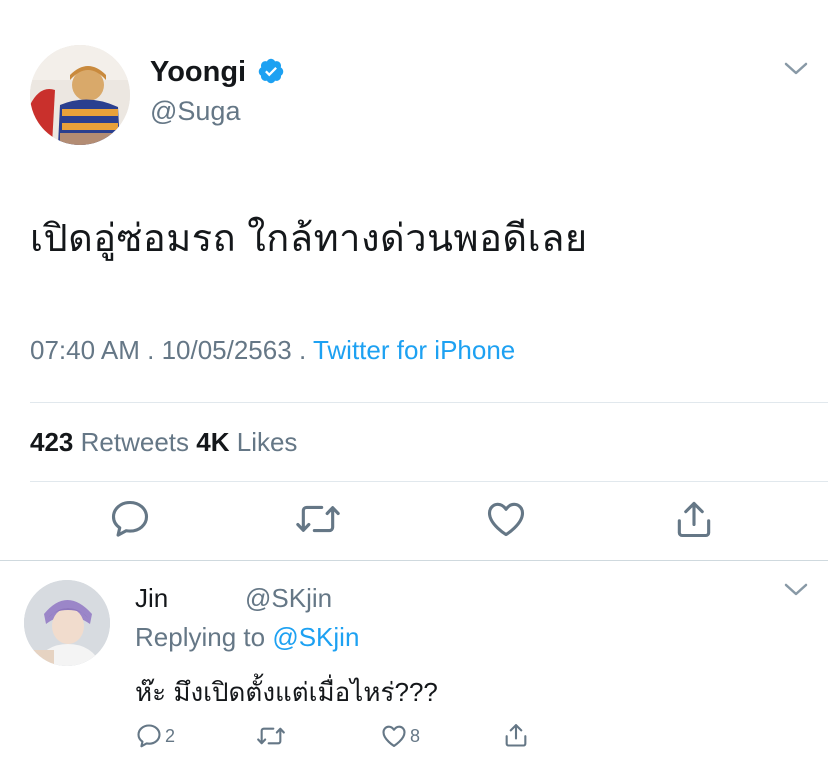 This screenshot has width=828, height=764. Describe the element at coordinates (271, 71) in the screenshot. I see `verified-badge-icon` at that location.